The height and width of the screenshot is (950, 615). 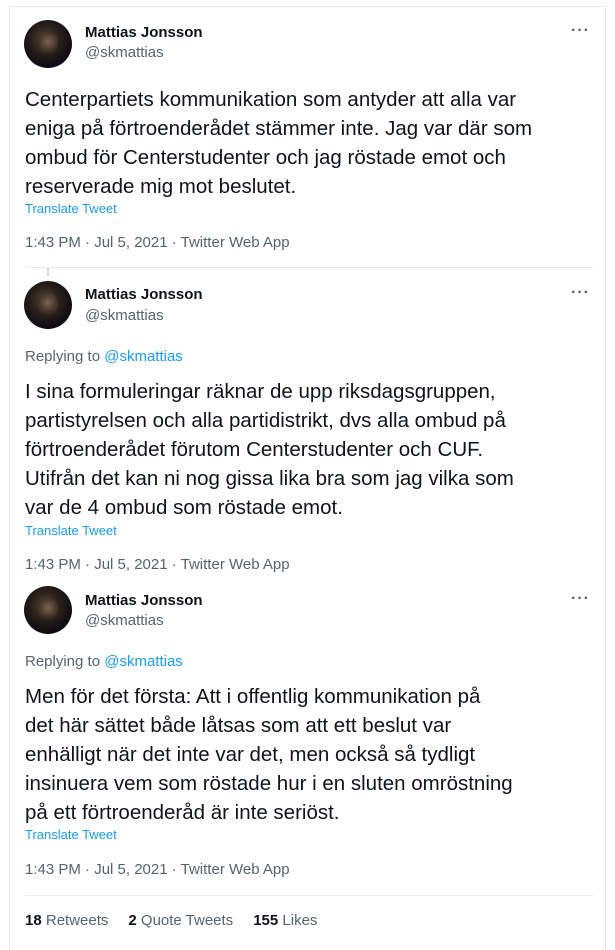 I want to click on quote-tweets-label: Quote Tweets, so click(x=187, y=920).